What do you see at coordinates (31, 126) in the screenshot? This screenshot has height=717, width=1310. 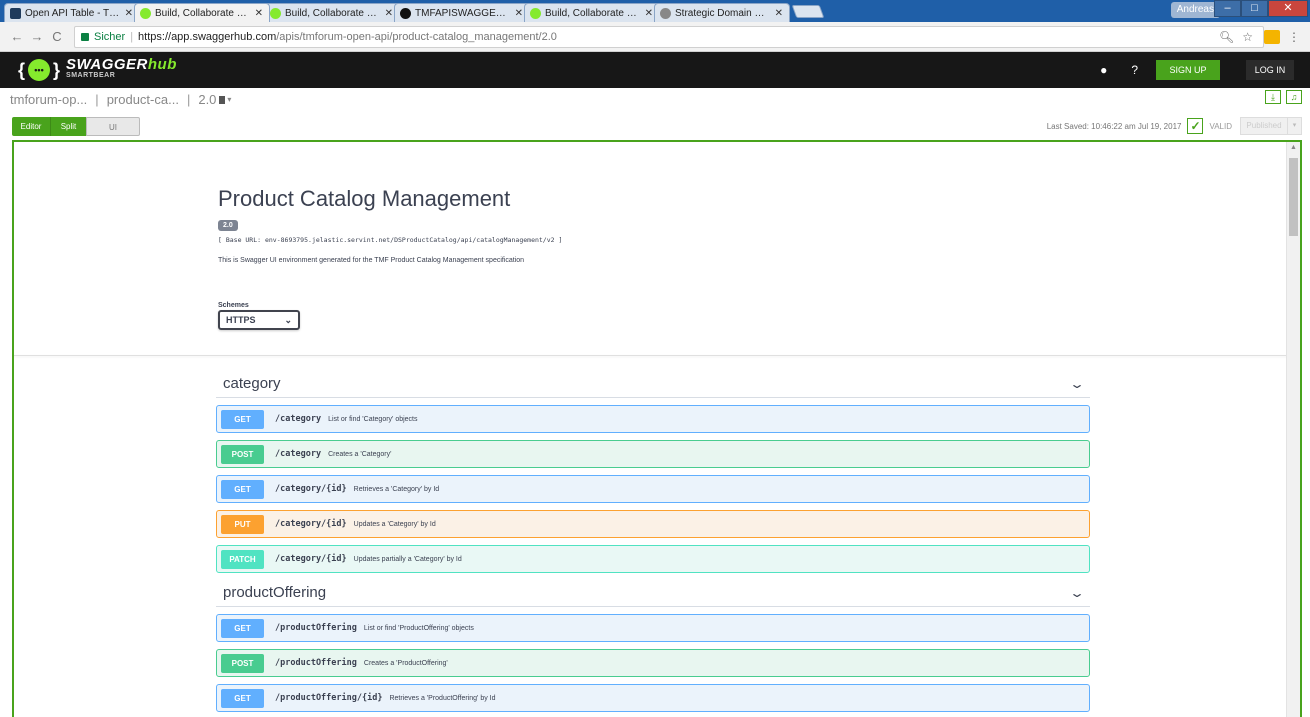 I see `editor-view-button: Editor` at bounding box center [31, 126].